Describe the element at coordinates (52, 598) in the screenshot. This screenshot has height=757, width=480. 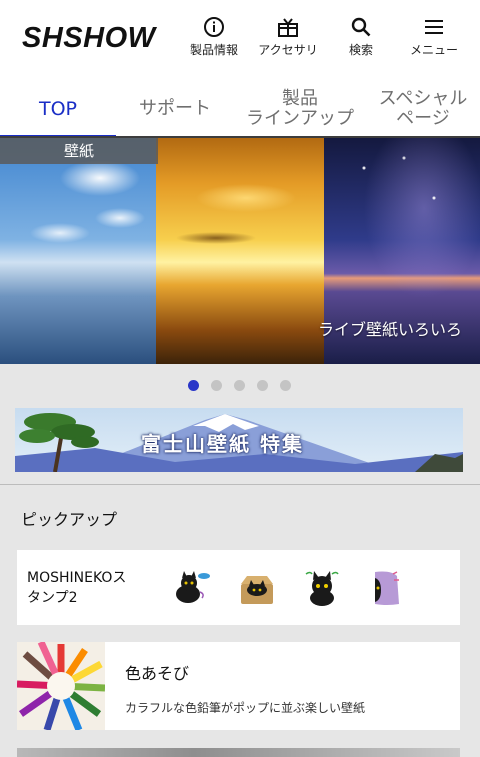
I see `card-title-line: タンプ2` at that location.